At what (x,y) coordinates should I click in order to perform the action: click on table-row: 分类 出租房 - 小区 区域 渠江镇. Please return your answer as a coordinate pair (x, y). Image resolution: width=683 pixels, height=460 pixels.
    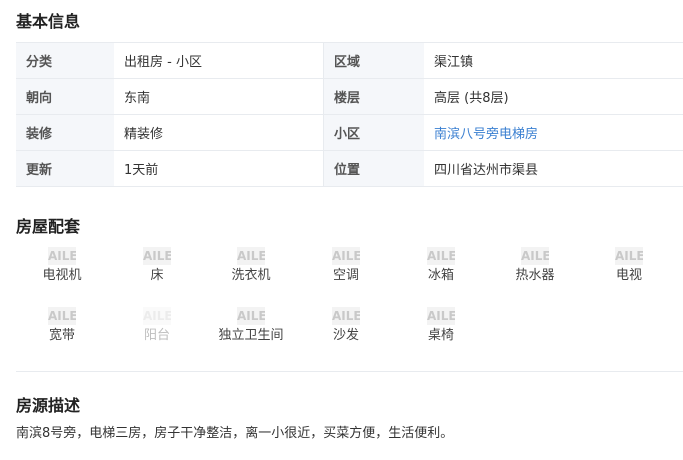
    Looking at the image, I should click on (349, 60).